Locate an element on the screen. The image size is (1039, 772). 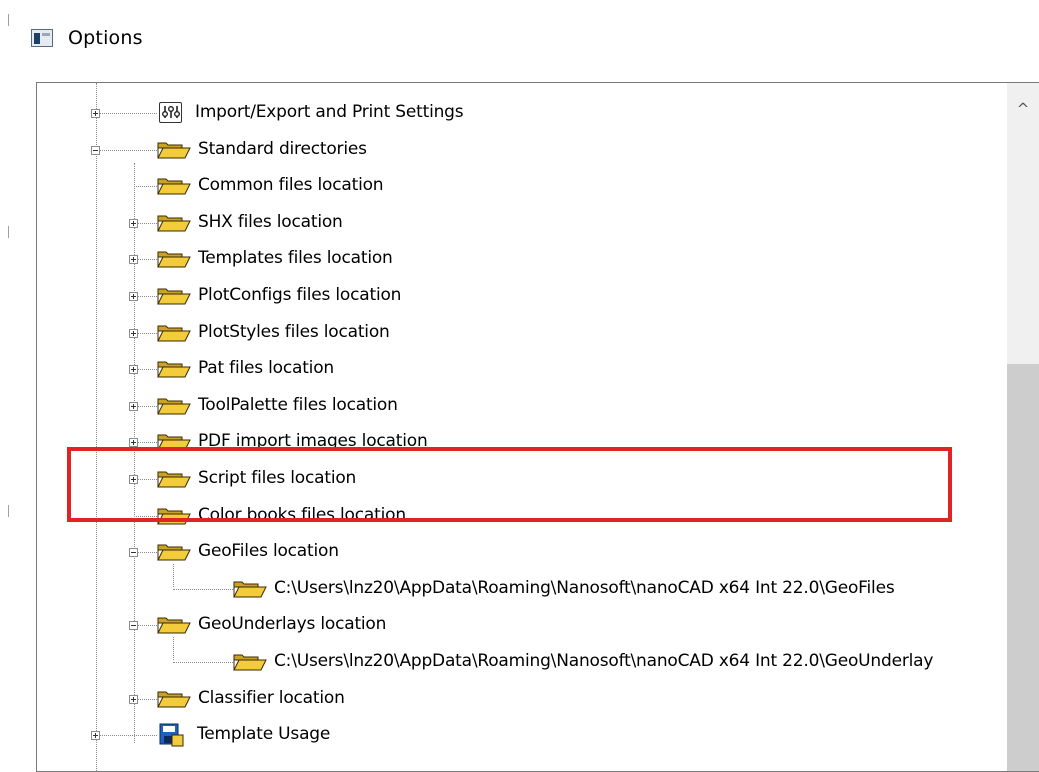
tree-node-label: ToolPalette files location is located at coordinates (298, 404).